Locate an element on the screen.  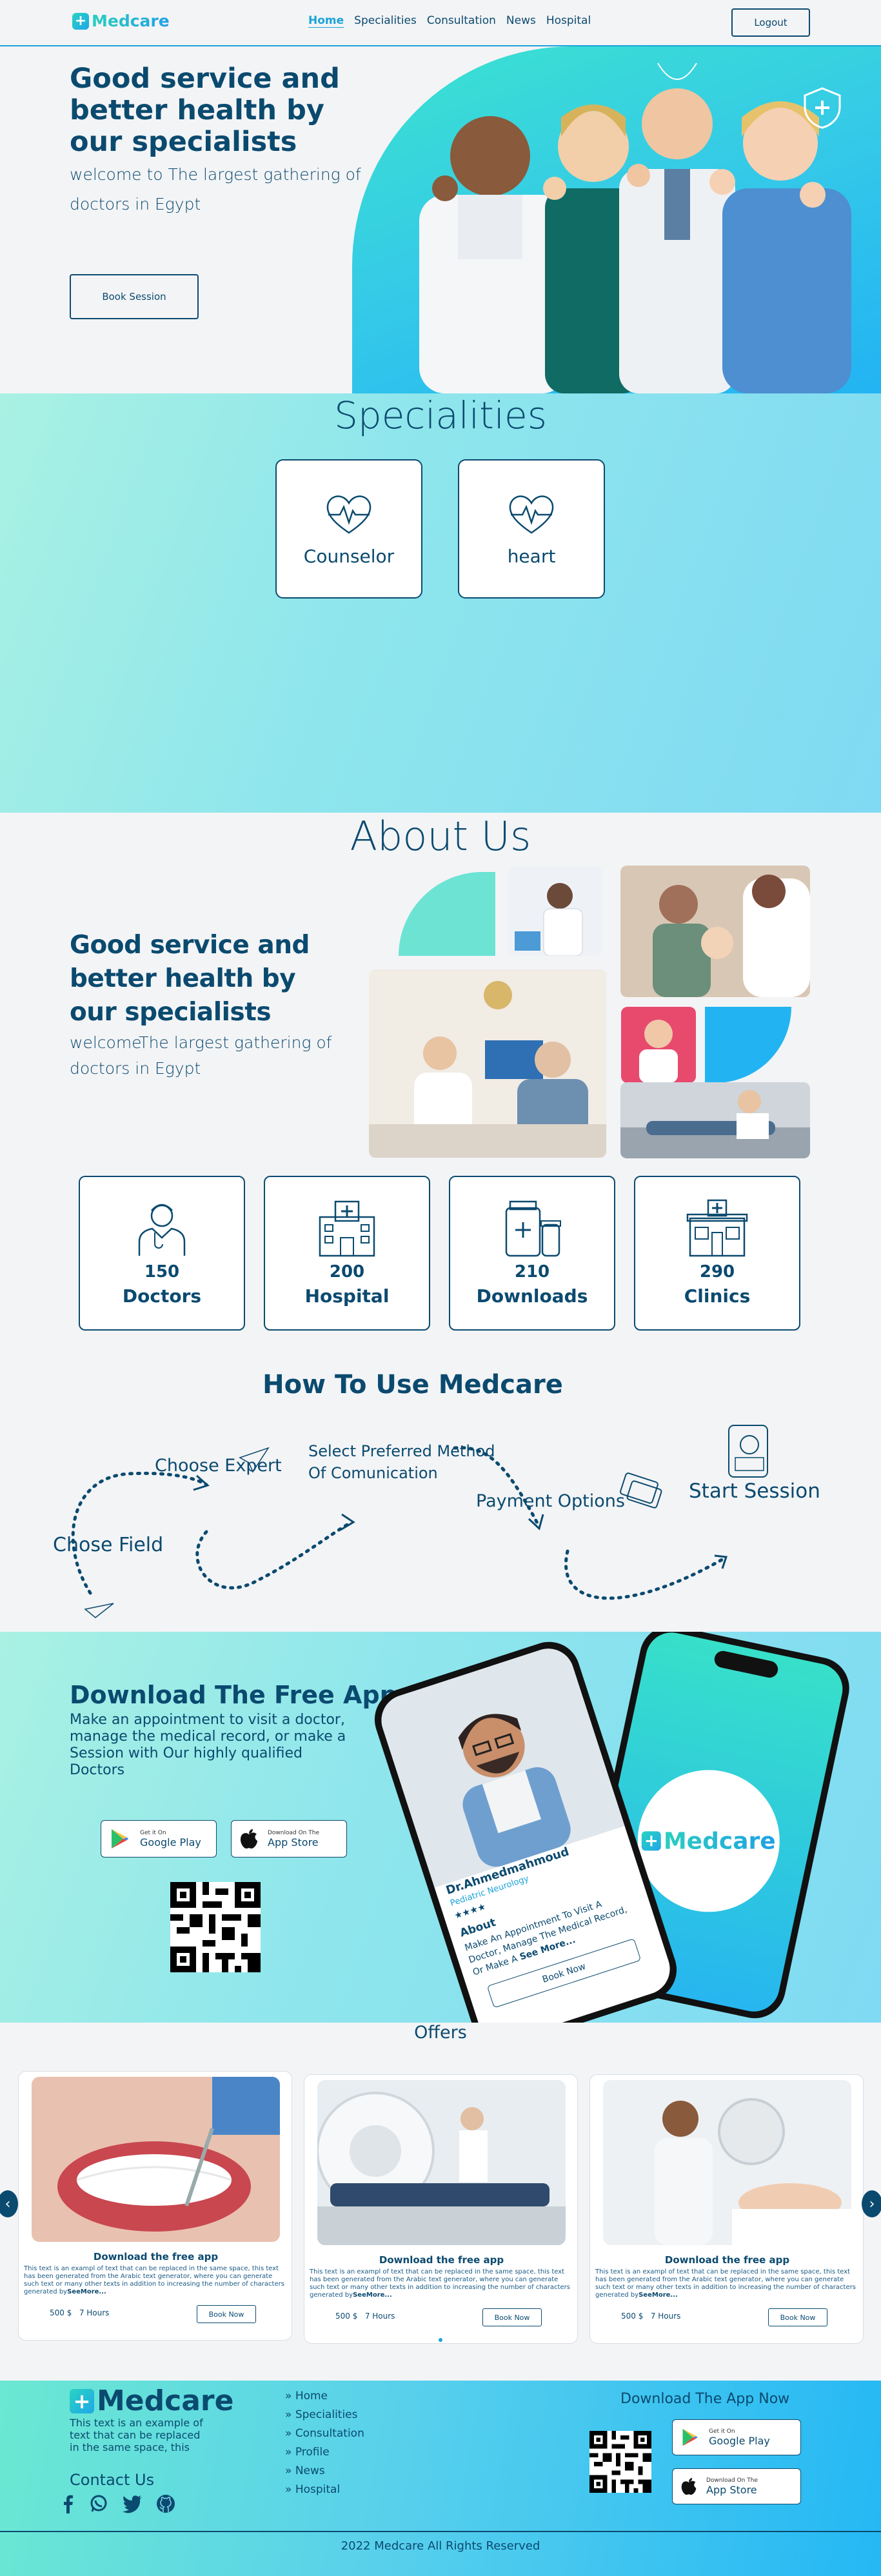
footer-app-store-button: Download On The App Store is located at coordinates (736, 2486).